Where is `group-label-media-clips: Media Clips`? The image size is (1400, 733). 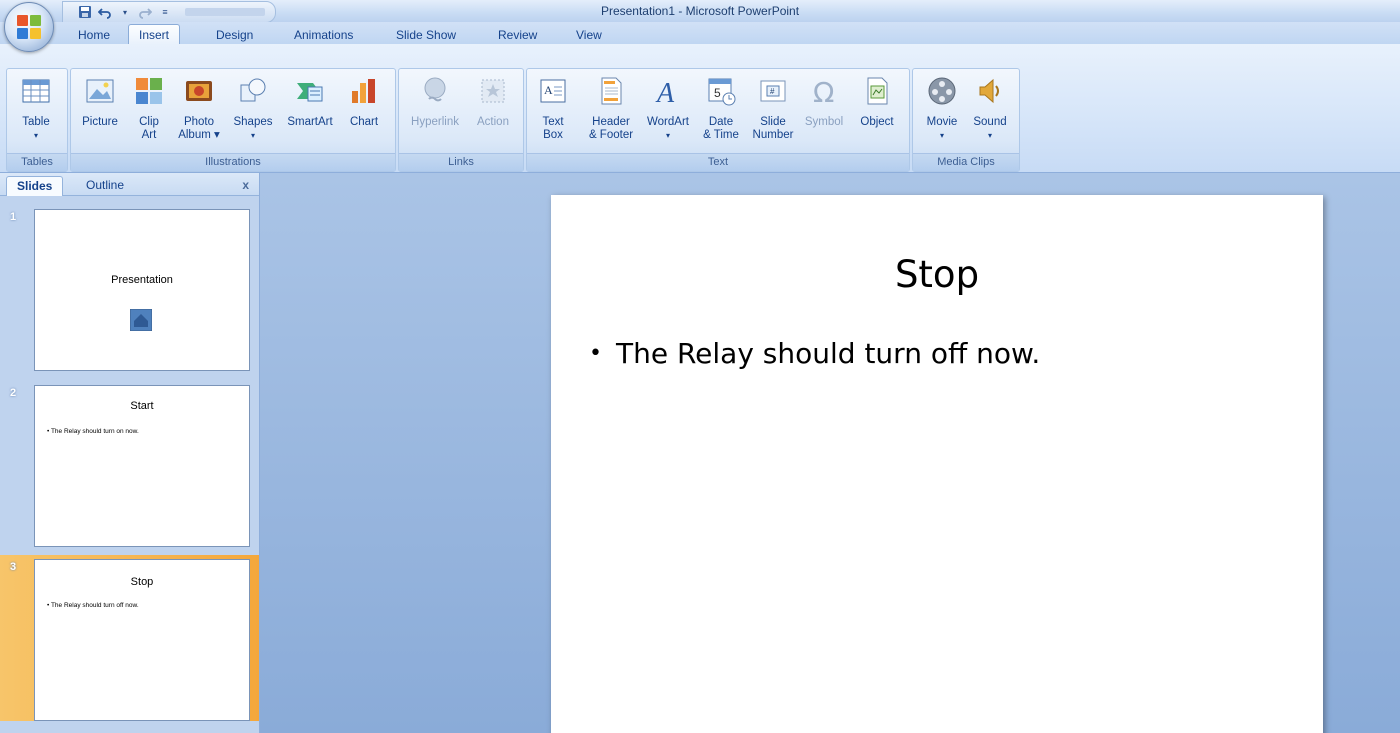
group-label-media-clips: Media Clips is located at coordinates (966, 162).